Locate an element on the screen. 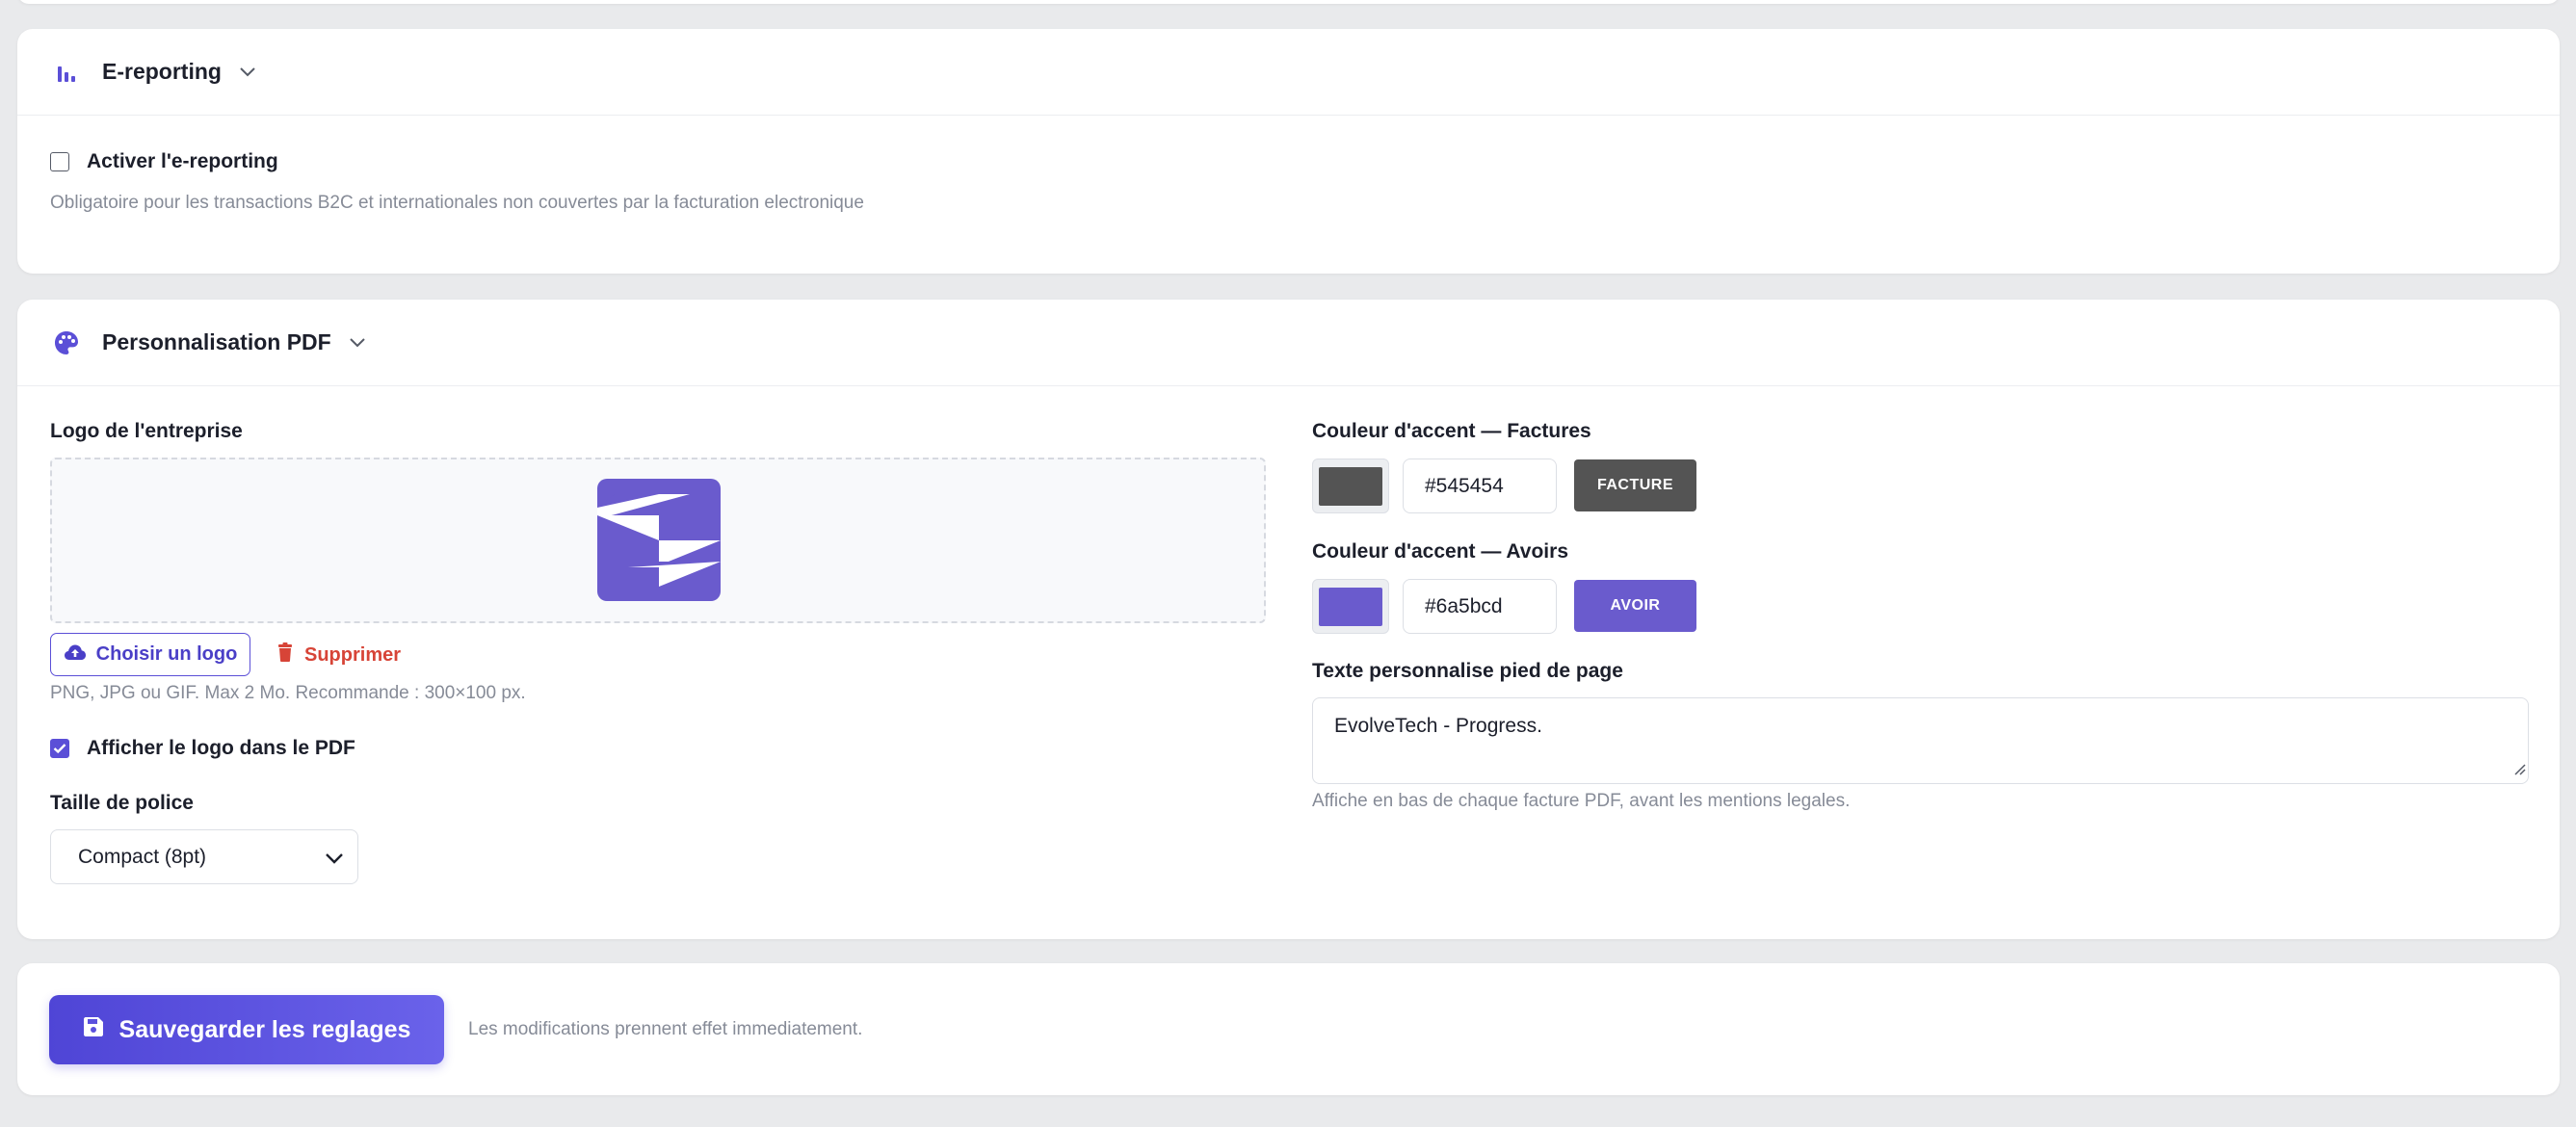 The height and width of the screenshot is (1127, 2576). accent-credit-hex-input: #6a5bcd is located at coordinates (1480, 606).